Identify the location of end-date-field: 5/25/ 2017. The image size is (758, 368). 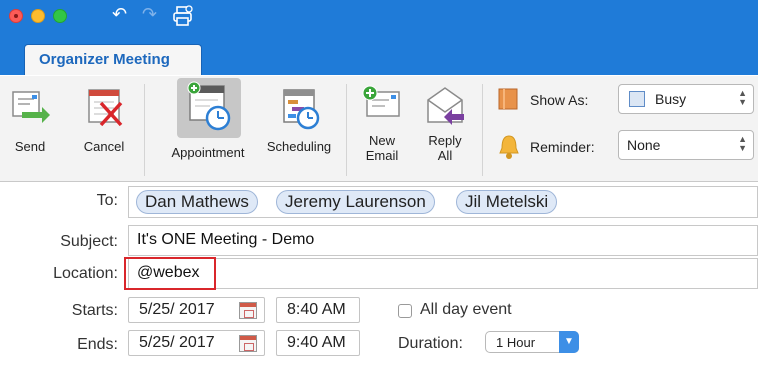
(196, 343).